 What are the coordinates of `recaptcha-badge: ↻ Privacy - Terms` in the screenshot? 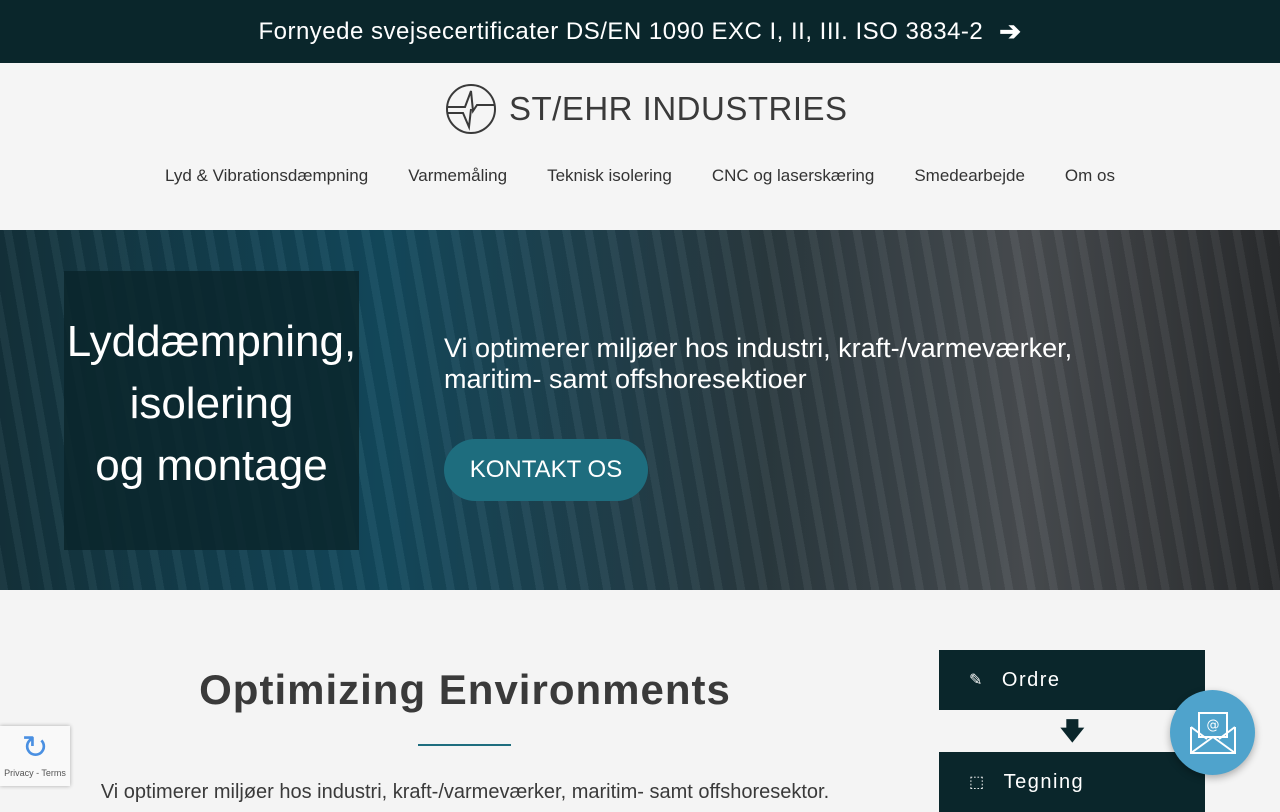 It's located at (35, 756).